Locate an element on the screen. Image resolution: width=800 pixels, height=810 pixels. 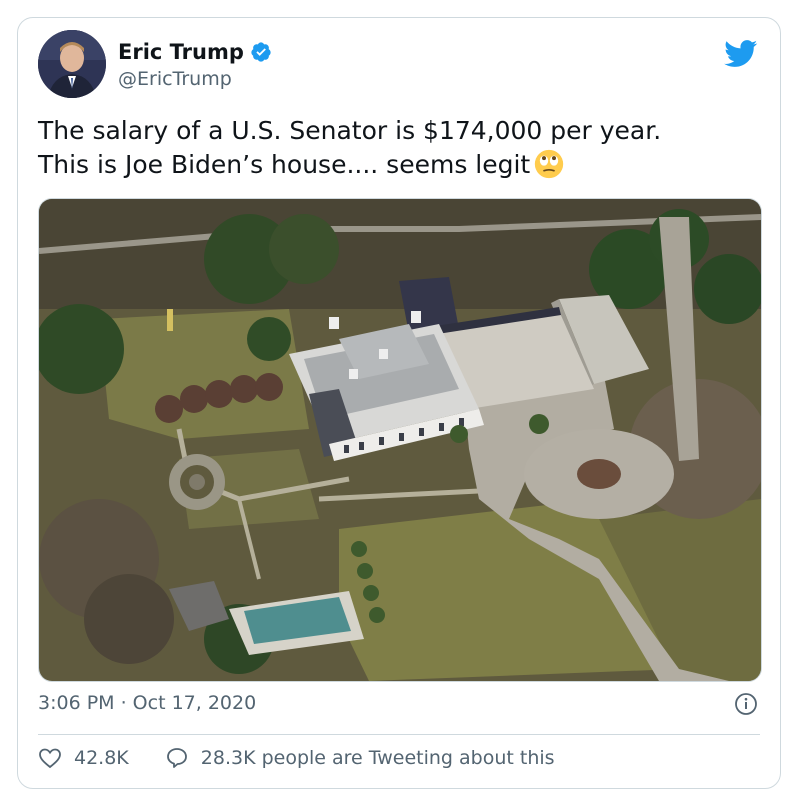
tweeting-about-button: 28.3K people are Tweeting about this is located at coordinates (360, 758).